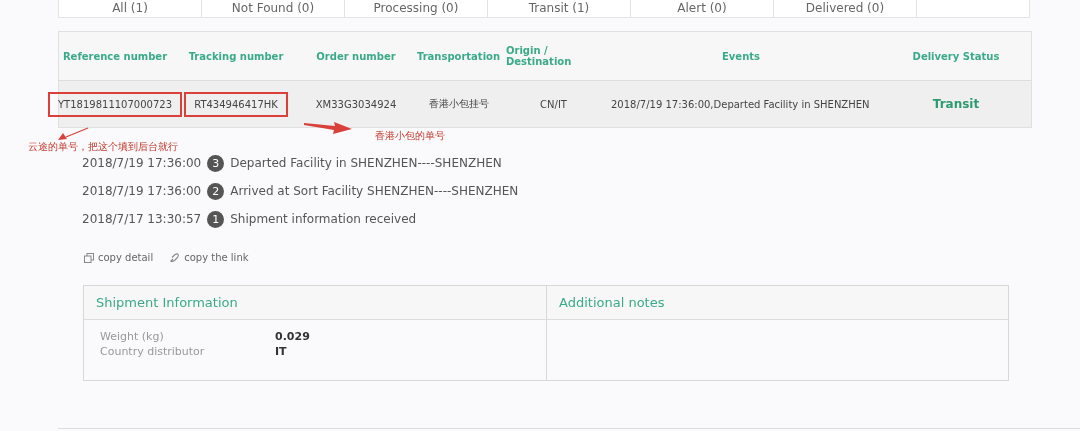 The height and width of the screenshot is (431, 1080). Describe the element at coordinates (356, 56) in the screenshot. I see `column-header: Order number` at that location.